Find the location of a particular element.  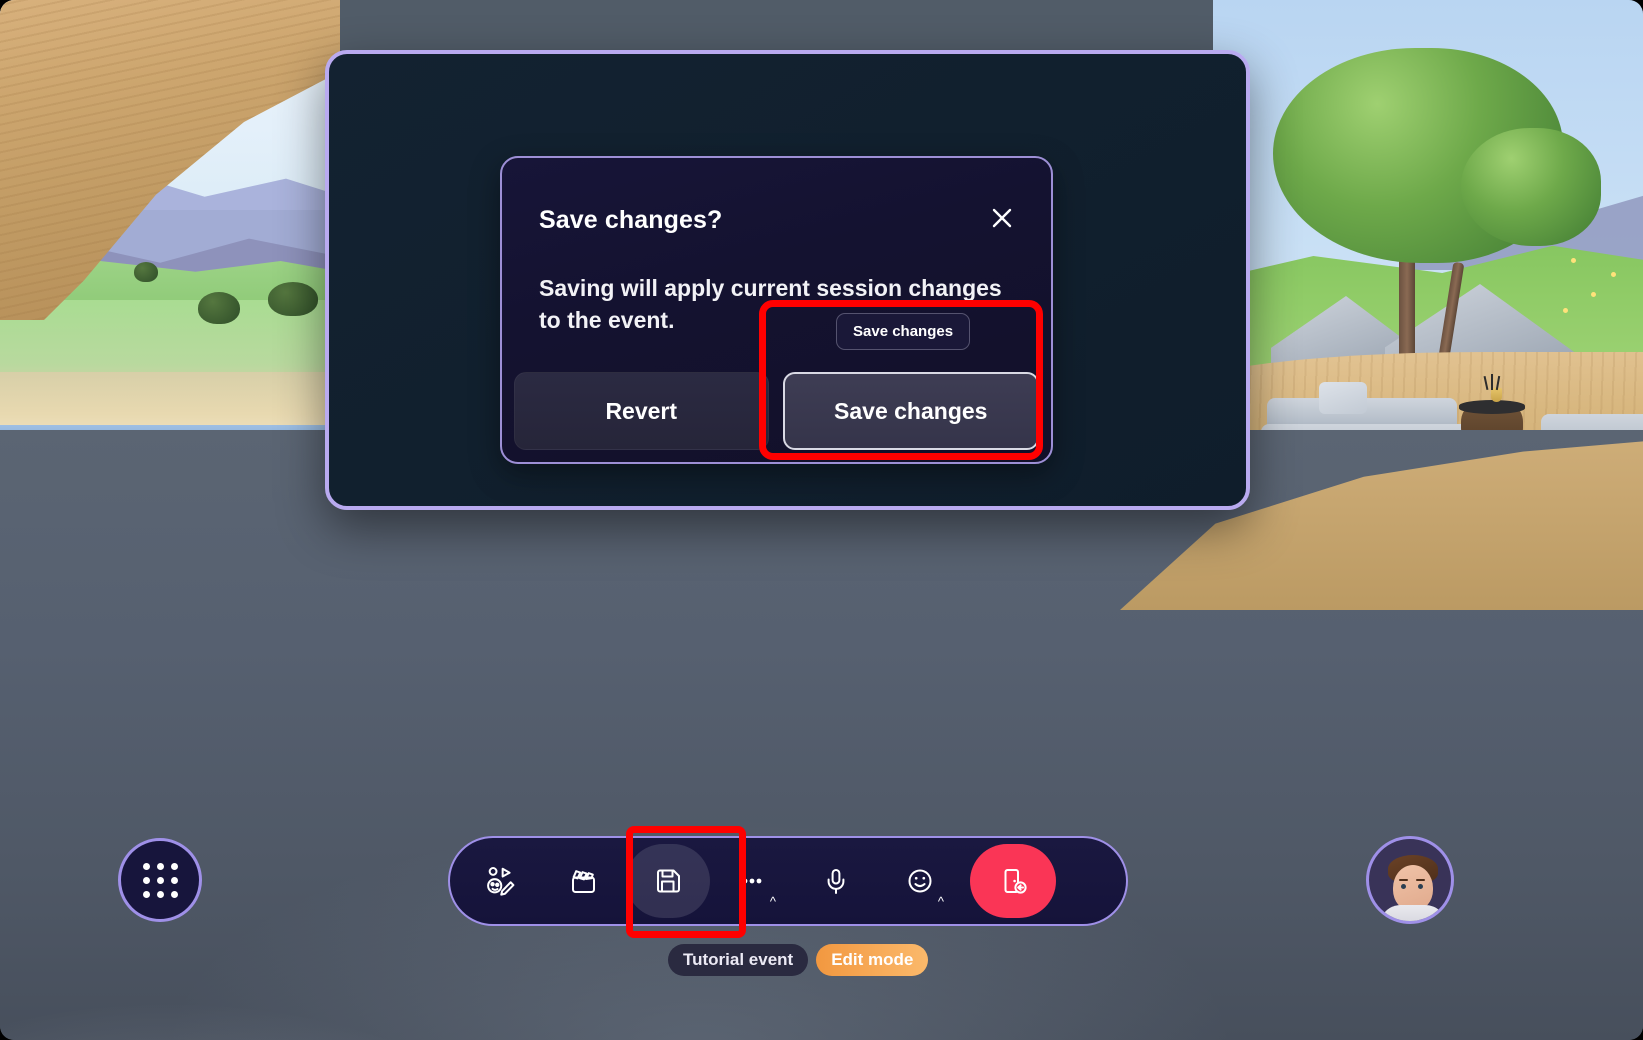

tree-canopy is located at coordinates (1531, 187).